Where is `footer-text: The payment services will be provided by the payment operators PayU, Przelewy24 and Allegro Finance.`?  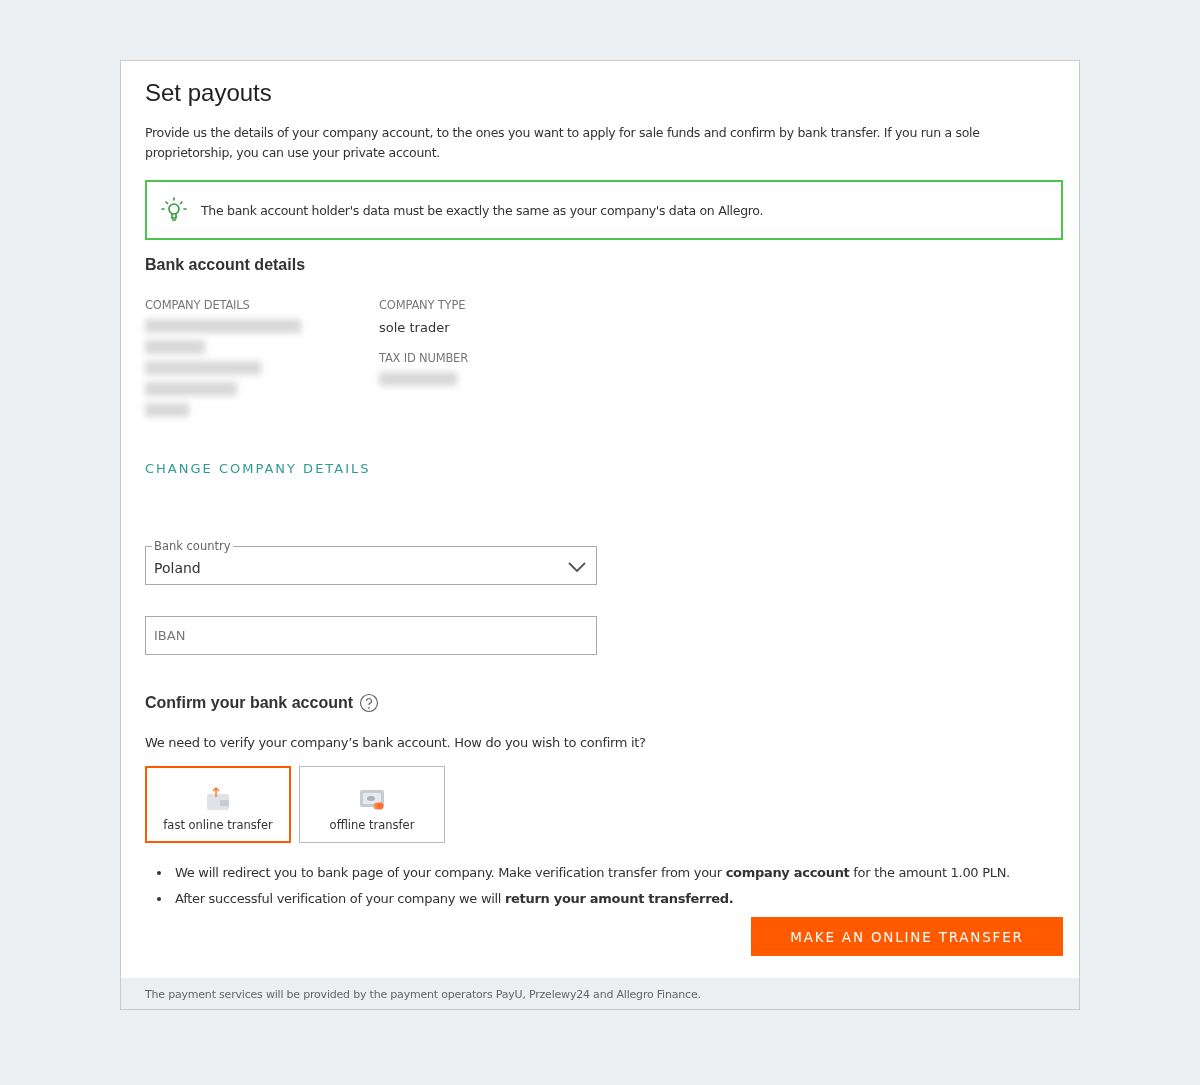
footer-text: The payment services will be provided by the payment operators PayU, Przelewy24 and Allegro Finance. is located at coordinates (600, 993).